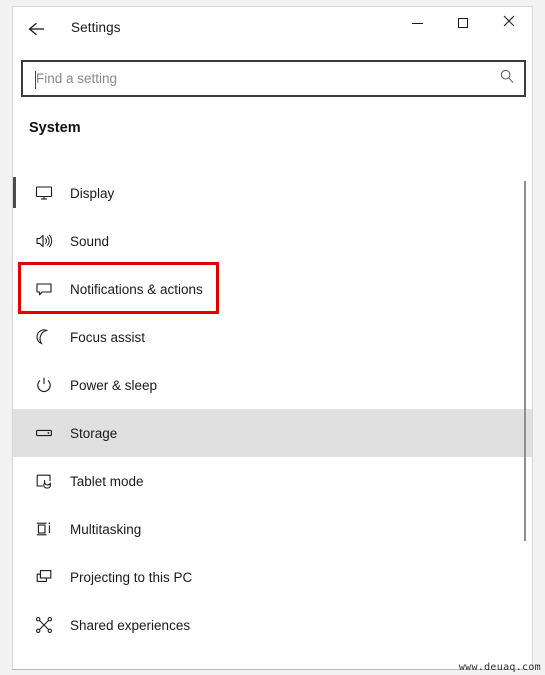  Describe the element at coordinates (130, 625) in the screenshot. I see `nav-item-label: Shared experiences` at that location.